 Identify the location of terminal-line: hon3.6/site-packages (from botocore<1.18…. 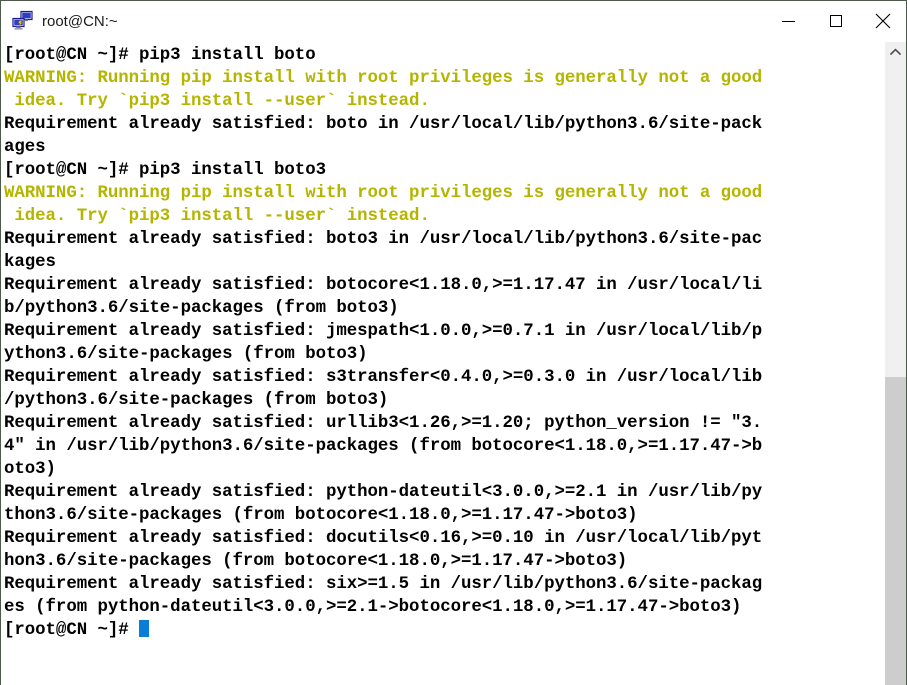
(316, 561).